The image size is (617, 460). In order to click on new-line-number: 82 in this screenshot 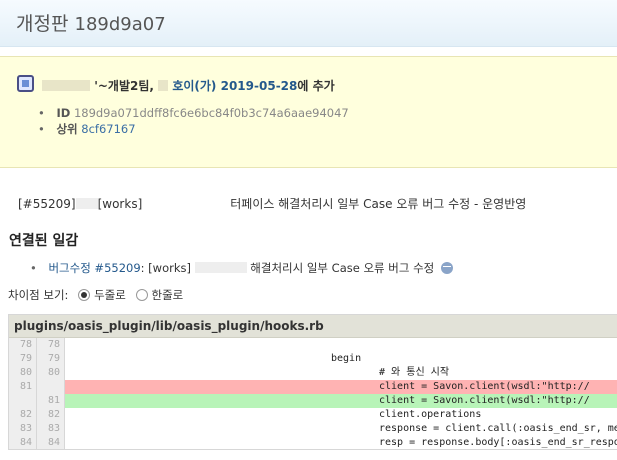, I will do `click(51, 415)`.